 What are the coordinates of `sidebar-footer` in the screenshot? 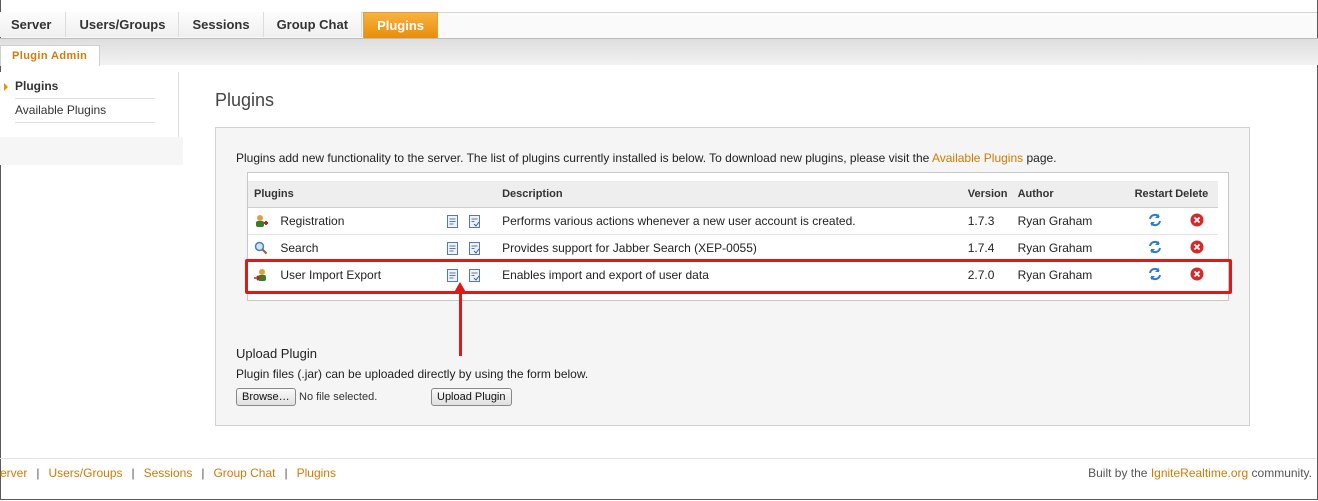 It's located at (91, 151).